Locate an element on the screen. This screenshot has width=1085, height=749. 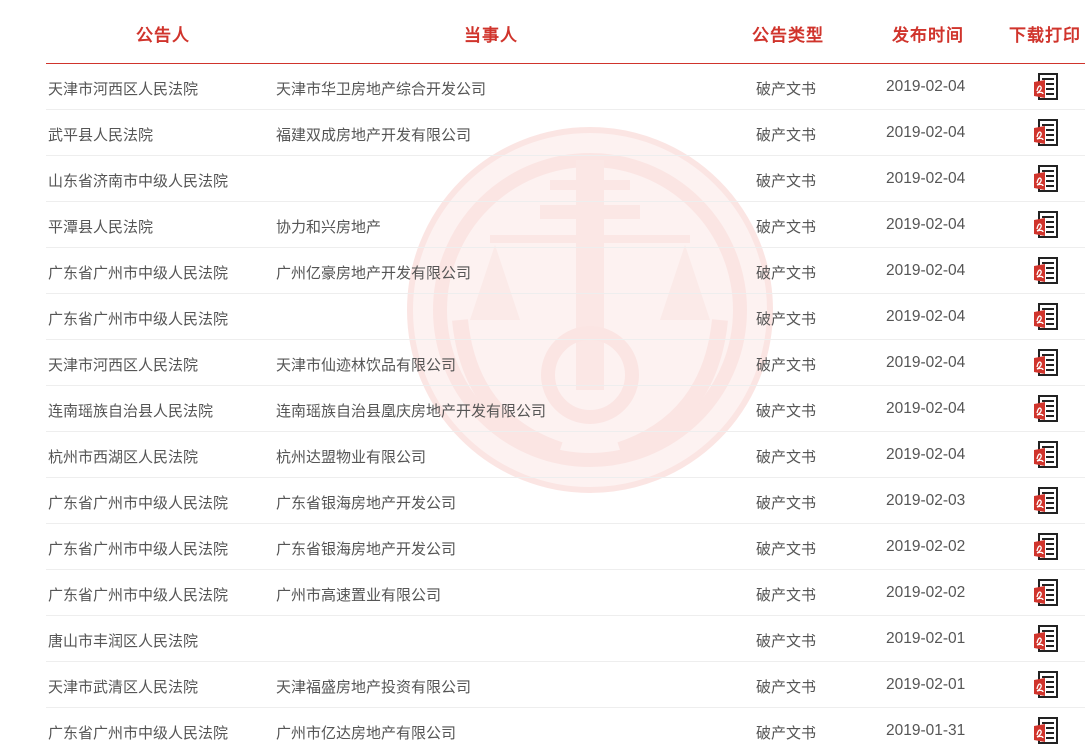
header-download: 下载打印 is located at coordinates (1045, 36).